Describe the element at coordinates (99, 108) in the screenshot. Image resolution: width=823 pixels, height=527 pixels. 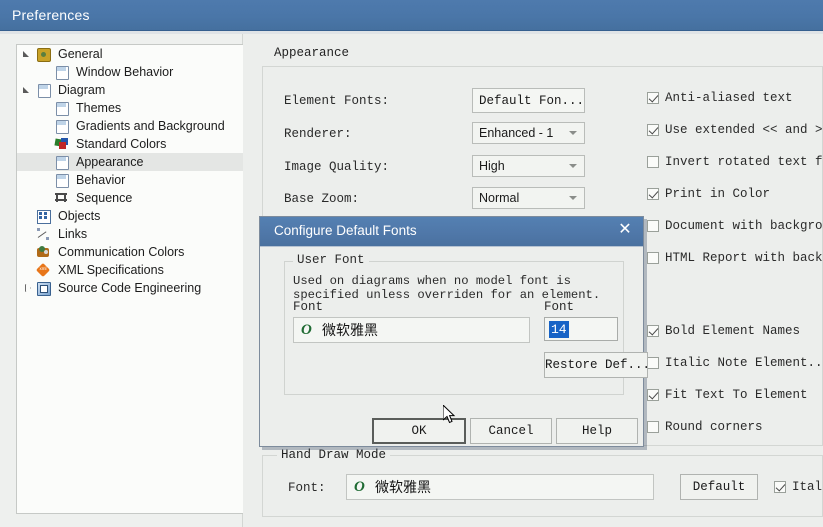
I see `sidebar-item-label: Themes` at that location.